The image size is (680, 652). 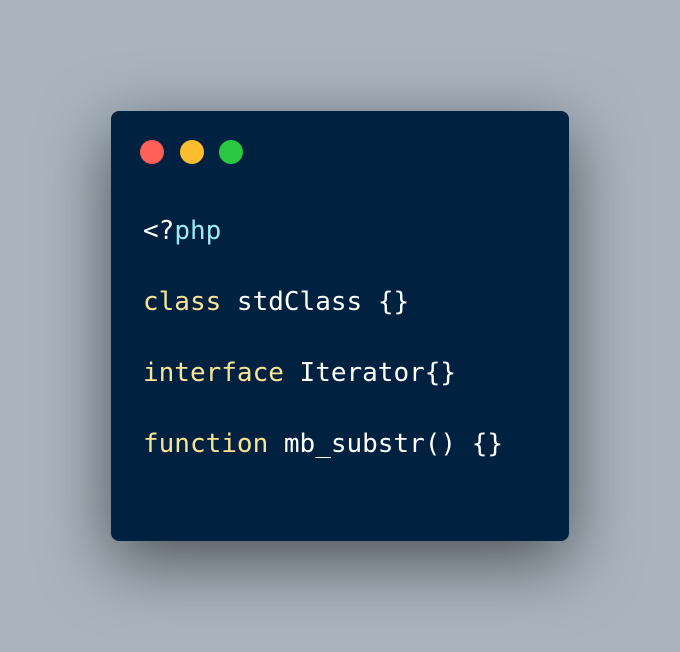 What do you see at coordinates (370, 373) in the screenshot?
I see `interface-declaration: Iterator{}` at bounding box center [370, 373].